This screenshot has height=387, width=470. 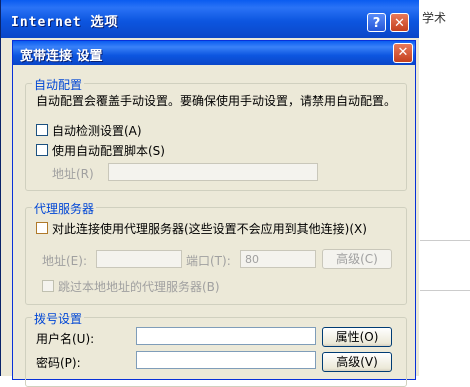 What do you see at coordinates (210, 19) in the screenshot?
I see `internet-options-titlebar: Internet 选项 ? ✕` at bounding box center [210, 19].